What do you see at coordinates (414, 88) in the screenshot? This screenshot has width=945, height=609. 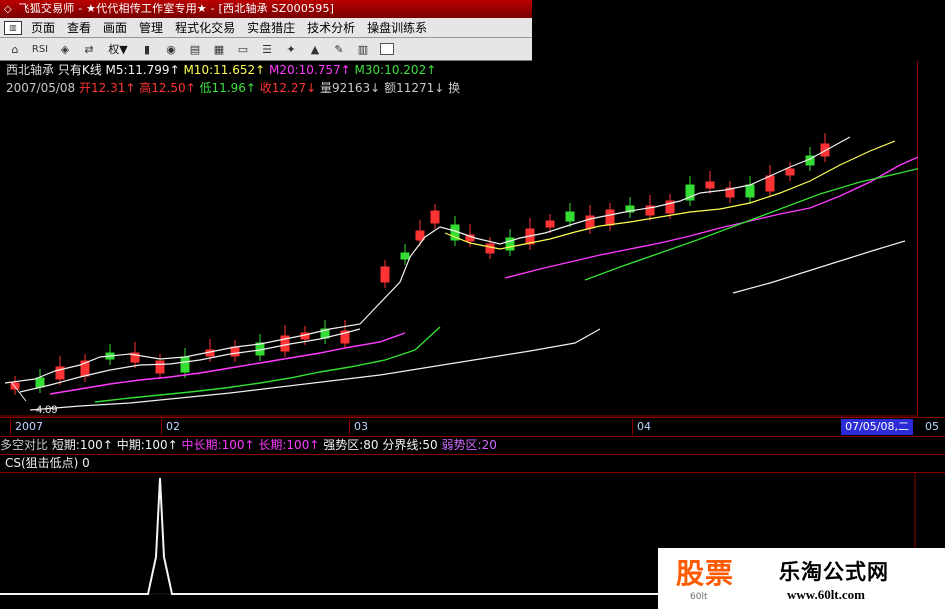 I see `amount-value: 额11271↓` at bounding box center [414, 88].